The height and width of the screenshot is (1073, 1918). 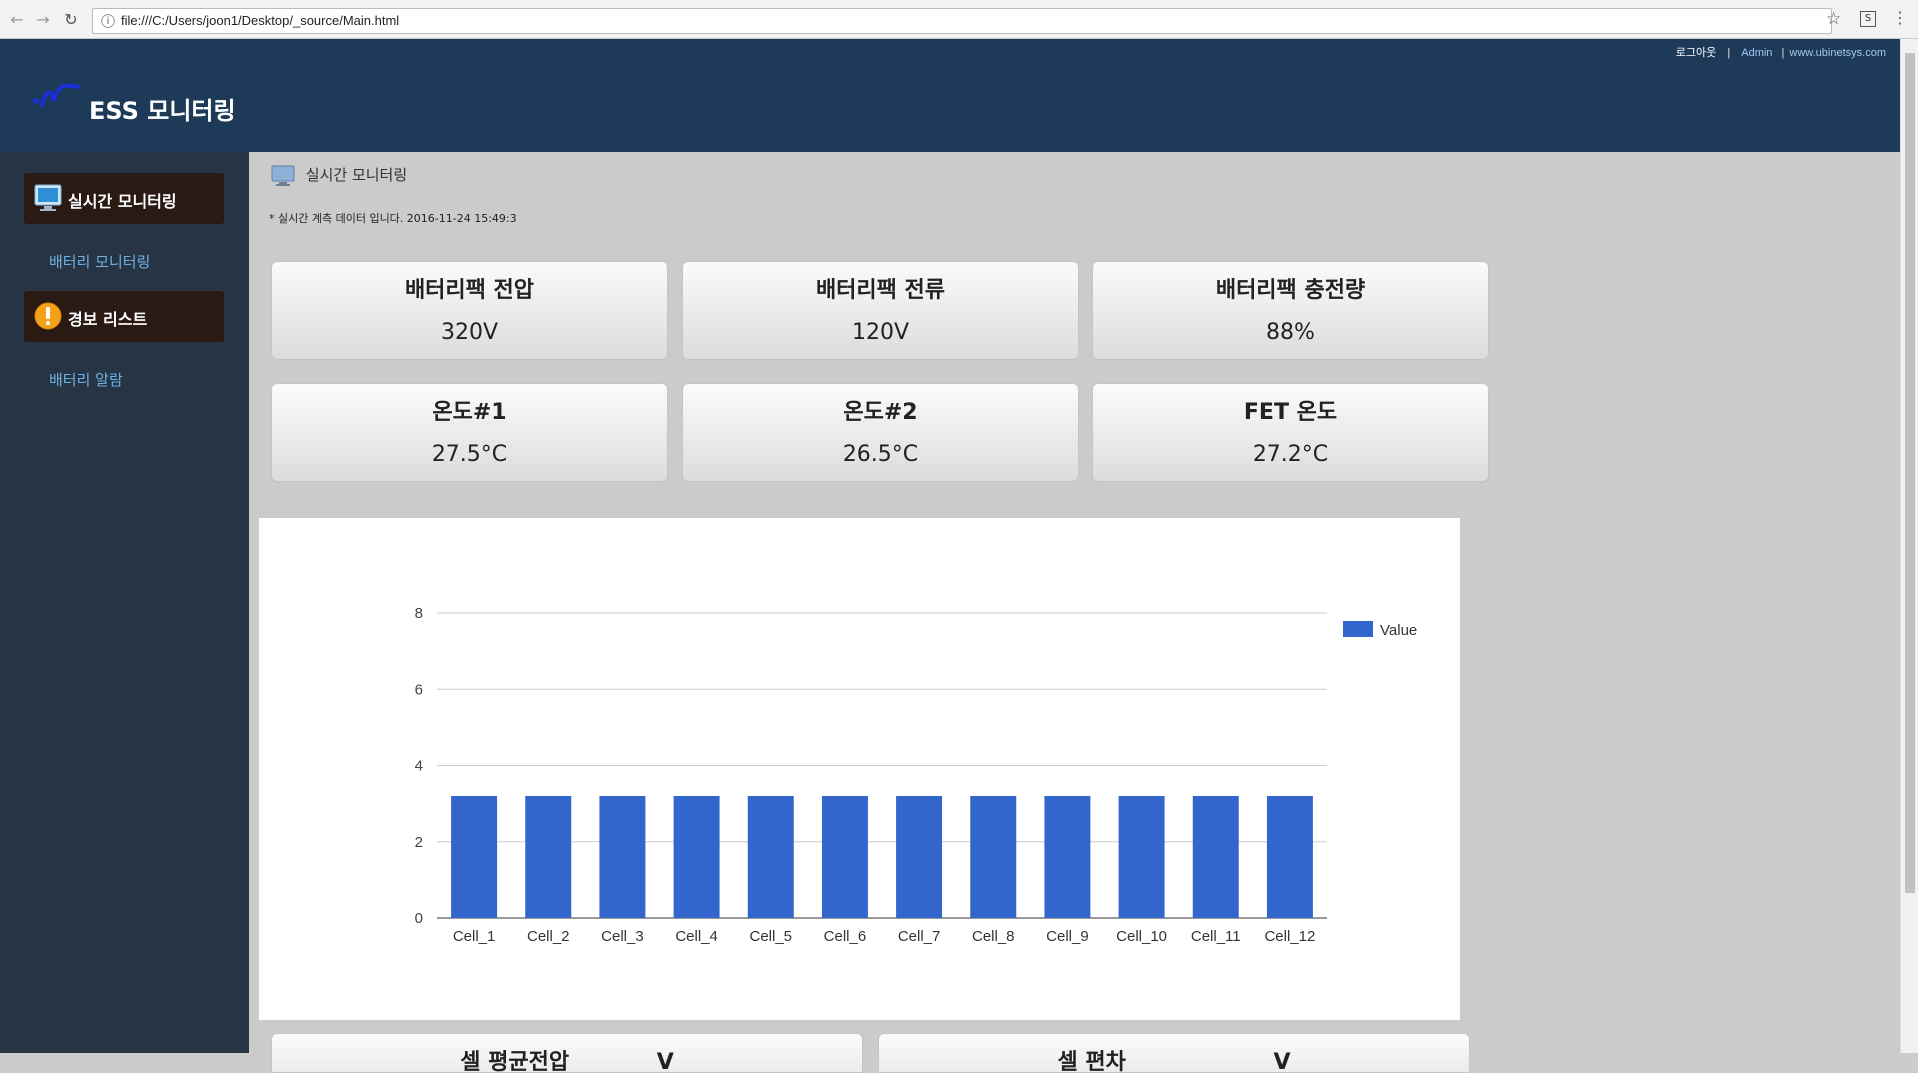 I want to click on data-timestamp: * 실시간 계측 데이터 입니다. 2016-11-24 15:49:3, so click(x=393, y=218).